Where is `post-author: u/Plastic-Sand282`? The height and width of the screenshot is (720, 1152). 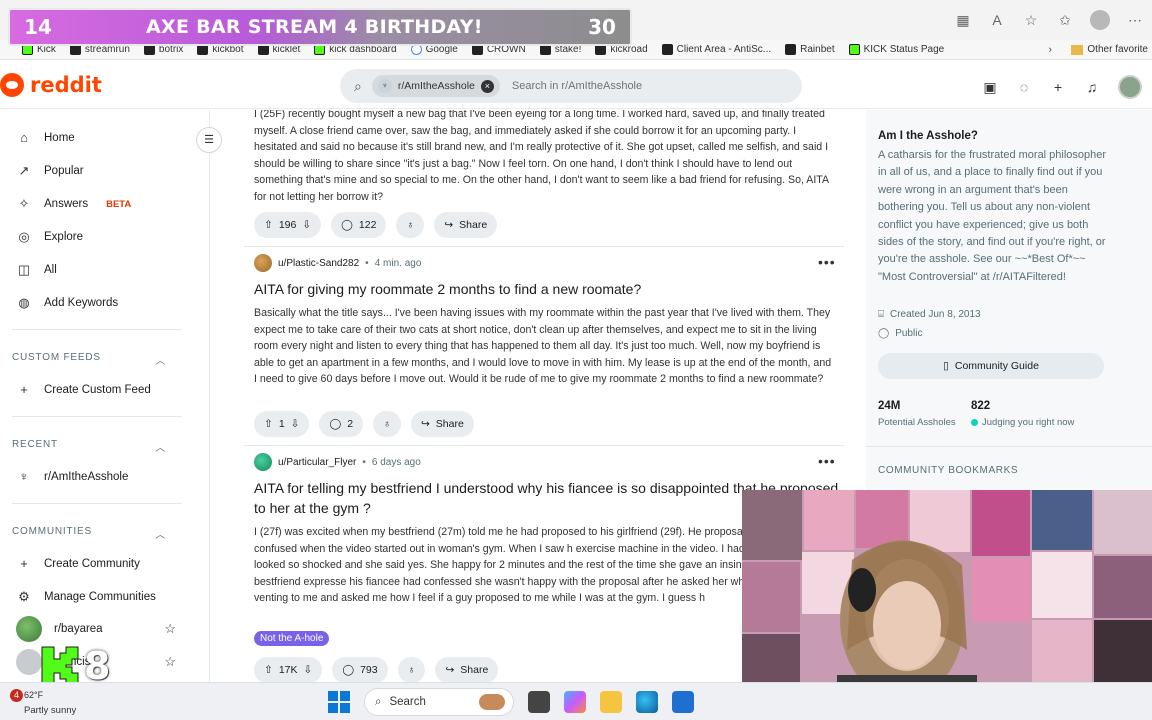 post-author: u/Plastic-Sand282 is located at coordinates (318, 263).